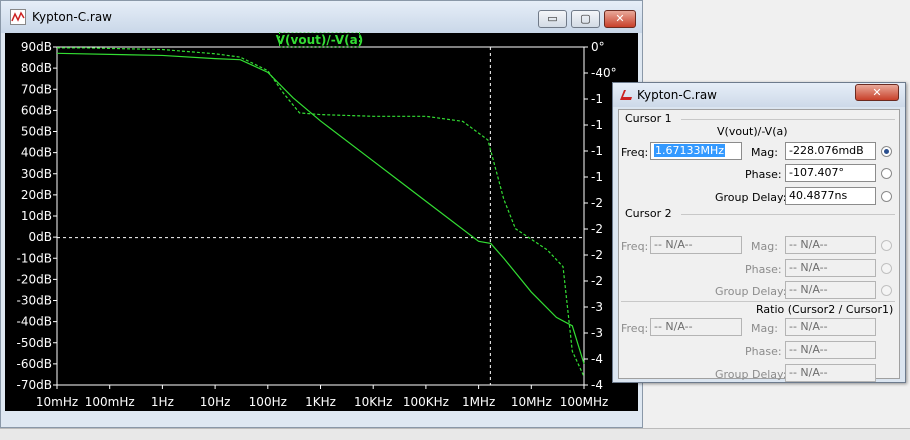 The height and width of the screenshot is (440, 910). What do you see at coordinates (584, 402) in the screenshot?
I see `freq-tick-label: 100MHz` at bounding box center [584, 402].